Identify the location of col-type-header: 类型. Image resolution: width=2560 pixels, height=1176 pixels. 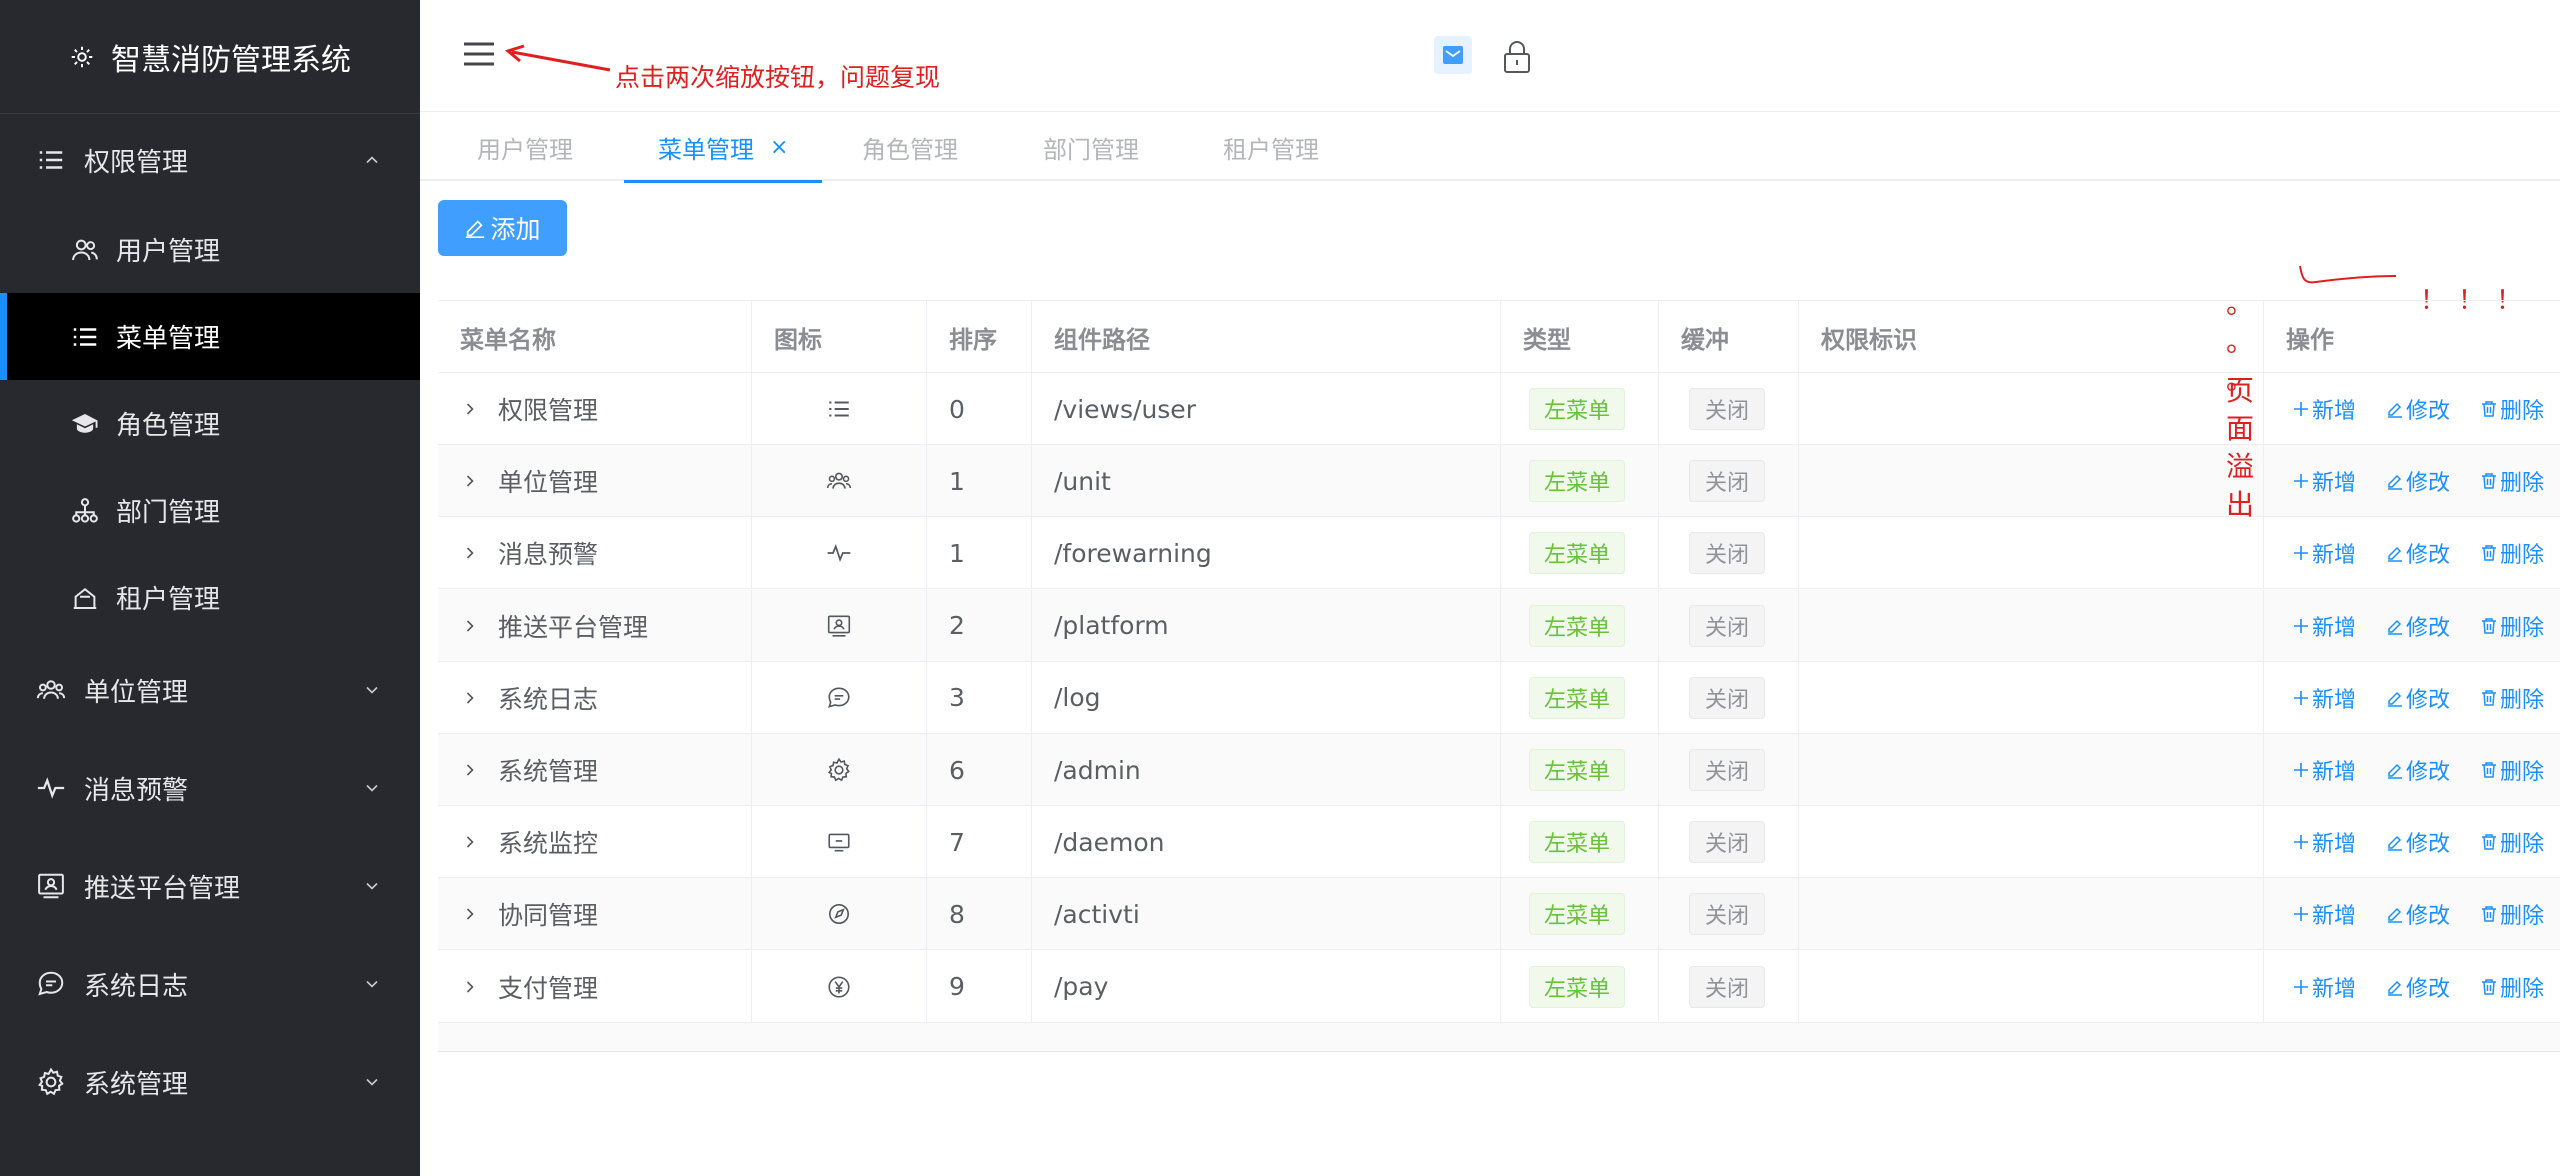
(1580, 337).